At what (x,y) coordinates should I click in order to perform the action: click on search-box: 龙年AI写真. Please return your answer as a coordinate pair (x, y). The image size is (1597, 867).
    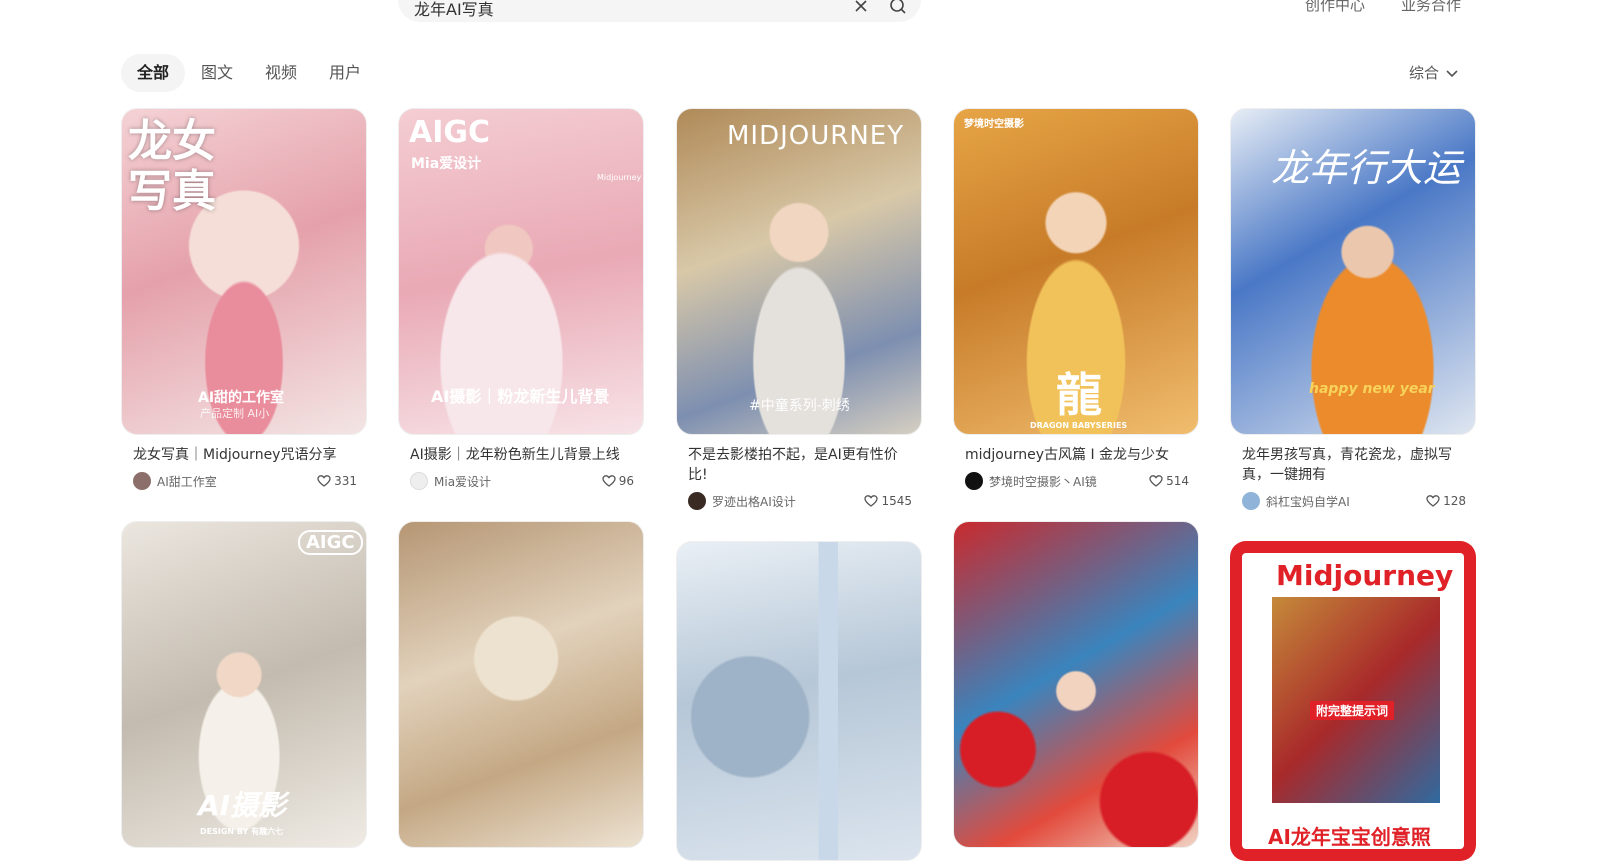
    Looking at the image, I should click on (659, 11).